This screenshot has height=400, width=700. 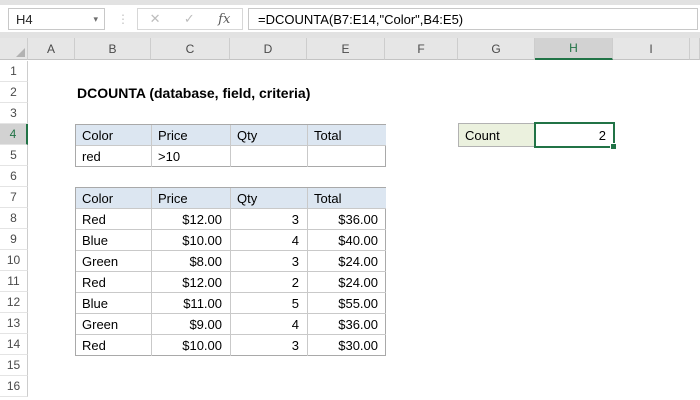 I want to click on data-table-cell: $55.00, so click(x=347, y=303).